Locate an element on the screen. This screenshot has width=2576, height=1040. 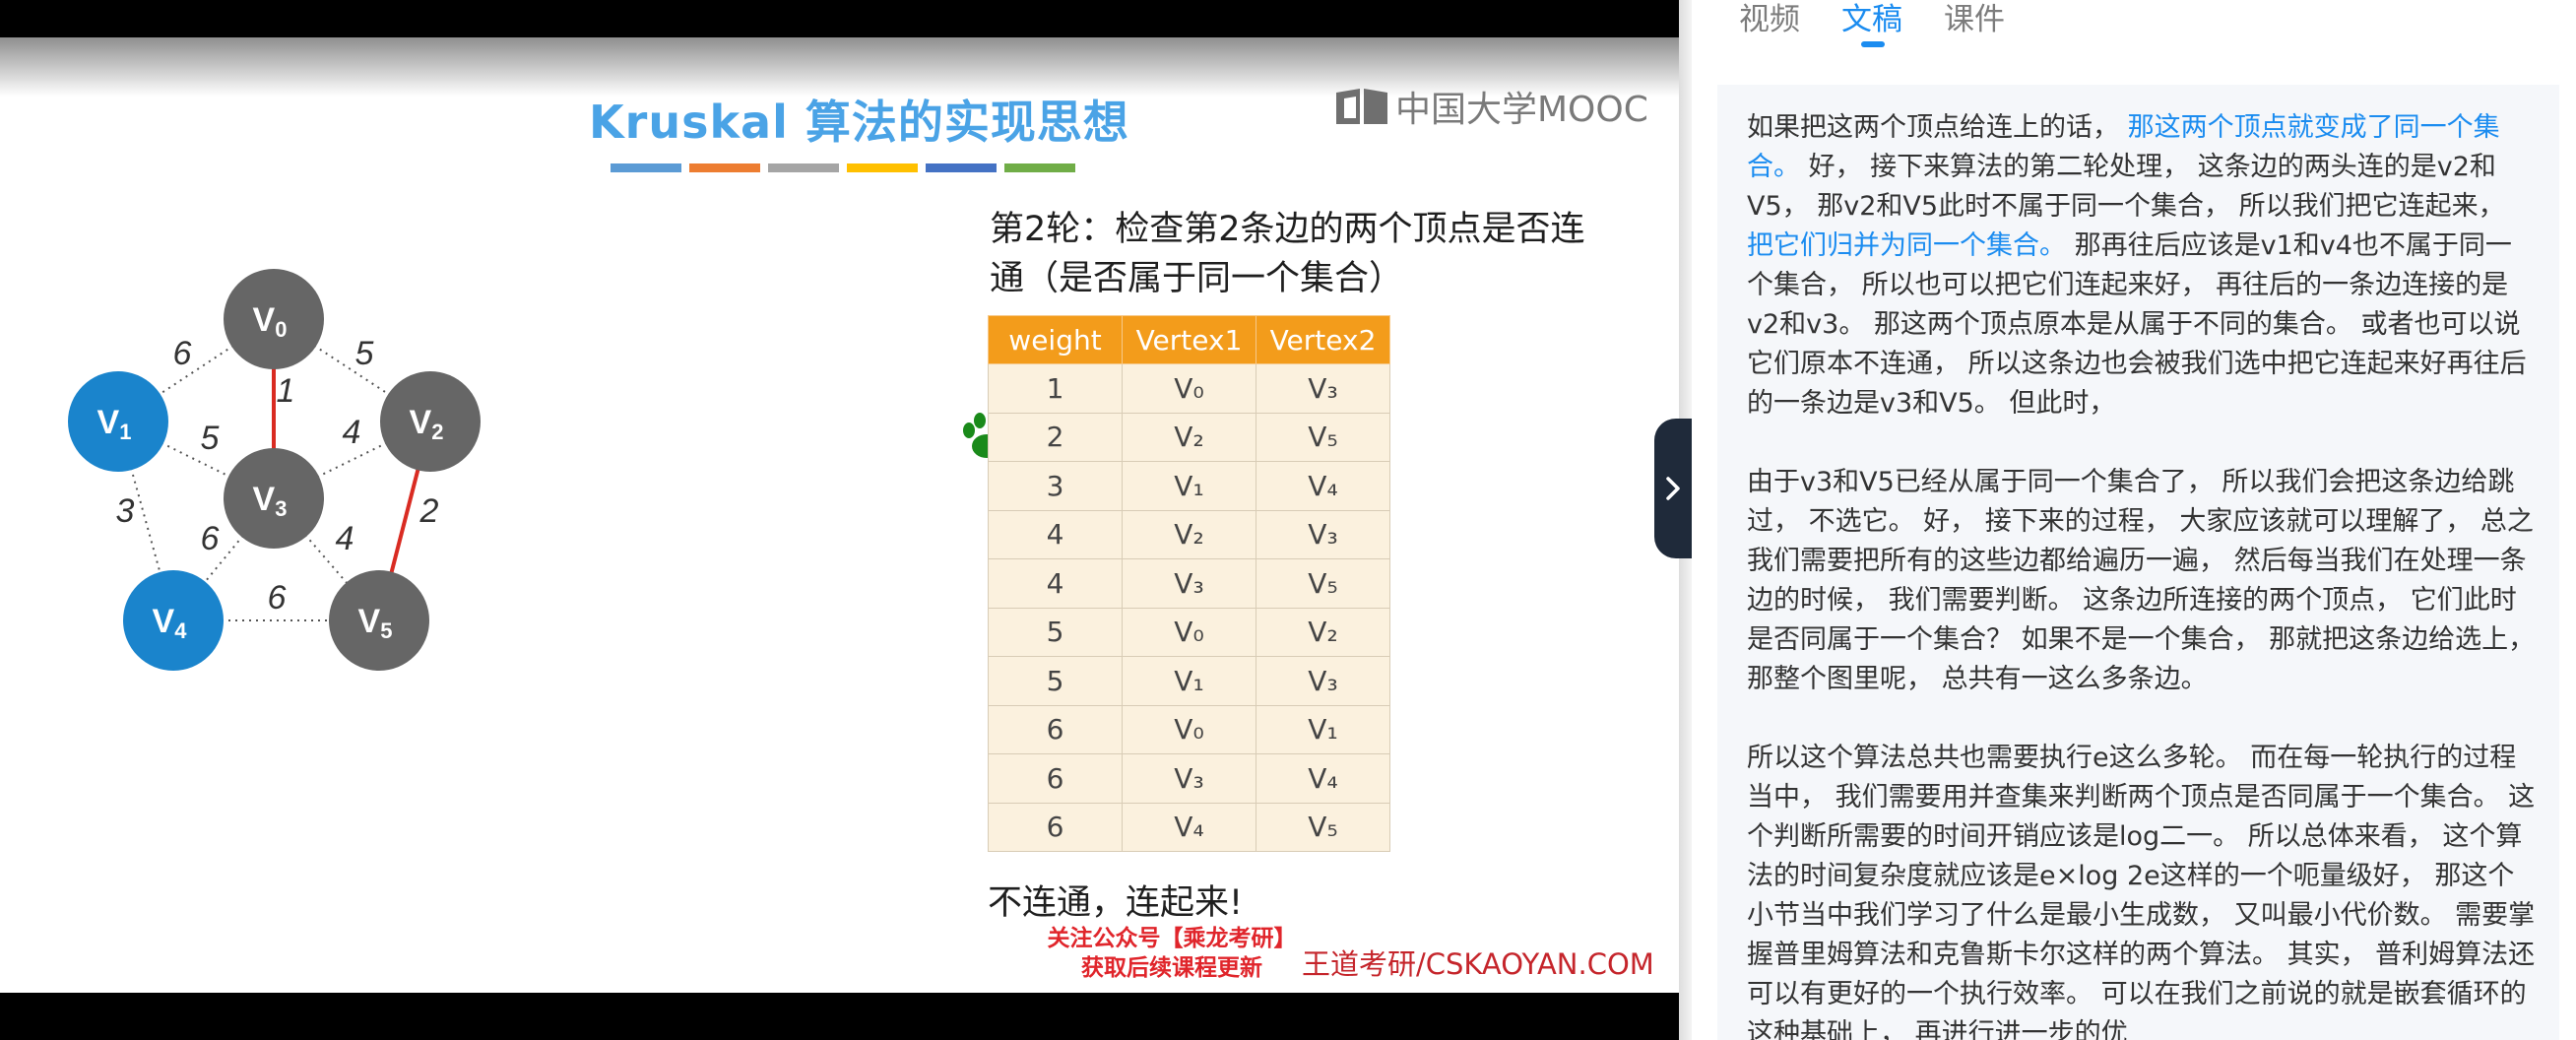
table-cell: 3 is located at coordinates (1055, 486).